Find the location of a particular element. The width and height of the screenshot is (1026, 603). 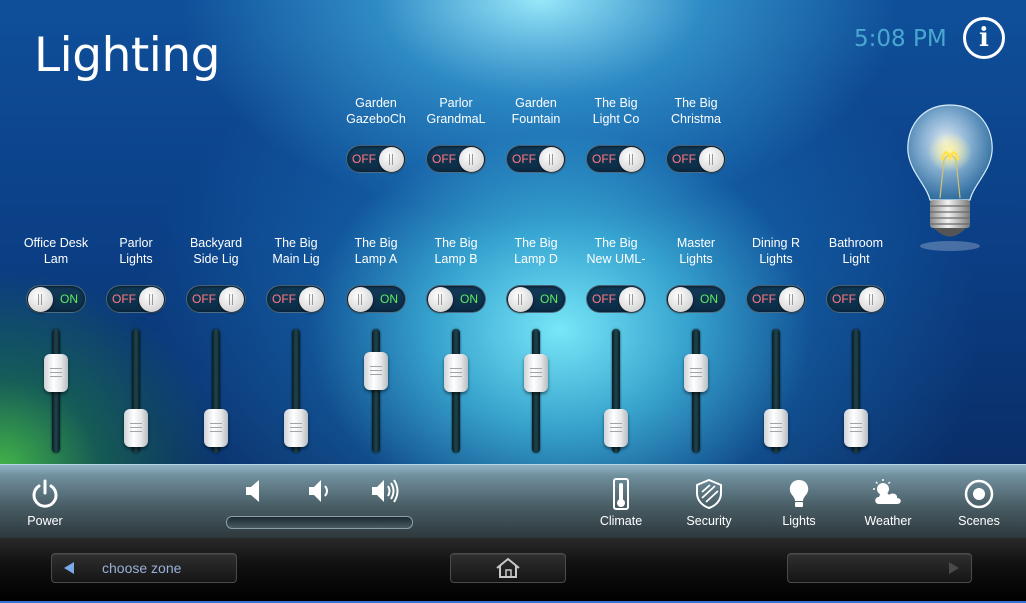

scenes-icon is located at coordinates (979, 494).